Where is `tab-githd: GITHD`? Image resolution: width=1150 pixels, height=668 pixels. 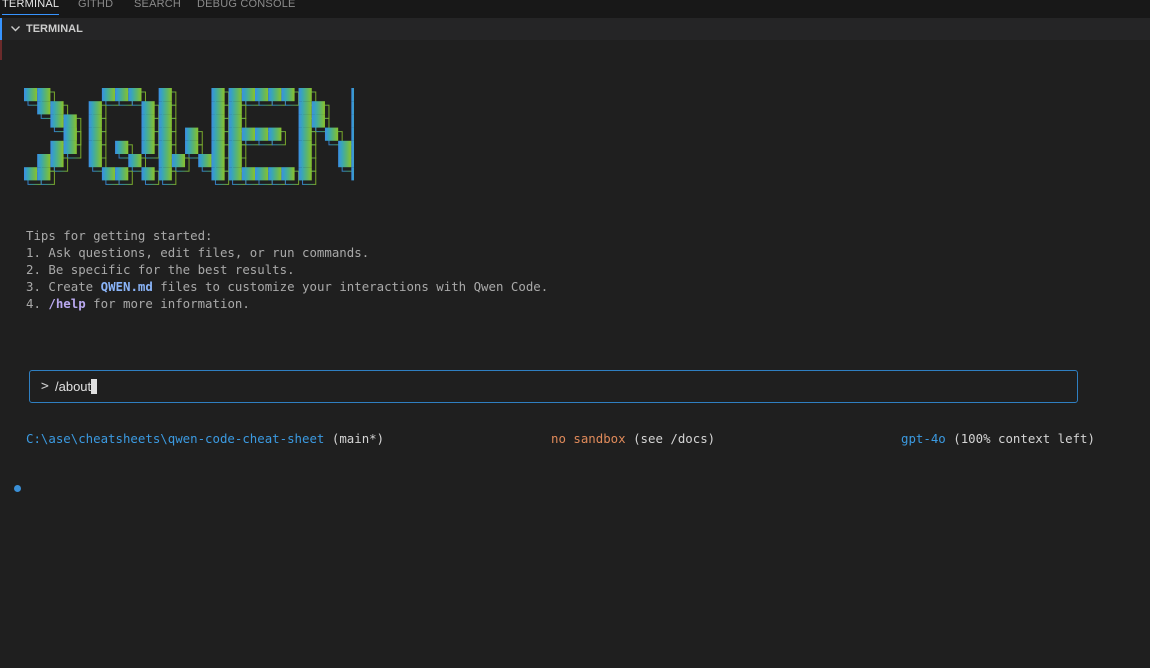
tab-githd: GITHD is located at coordinates (95, 7).